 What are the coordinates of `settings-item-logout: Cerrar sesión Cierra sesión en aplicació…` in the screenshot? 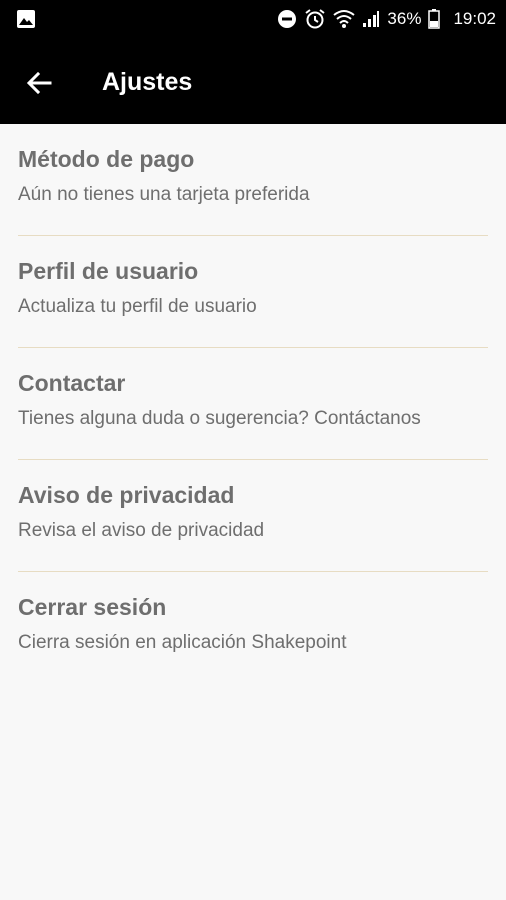 It's located at (253, 628).